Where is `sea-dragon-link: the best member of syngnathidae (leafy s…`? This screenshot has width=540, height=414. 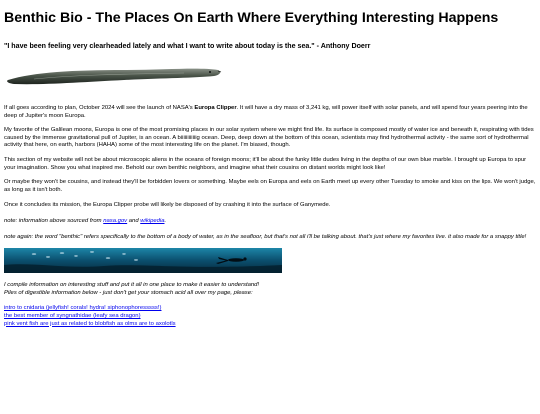 sea-dragon-link: the best member of syngnathidae (leafy s… is located at coordinates (270, 317).